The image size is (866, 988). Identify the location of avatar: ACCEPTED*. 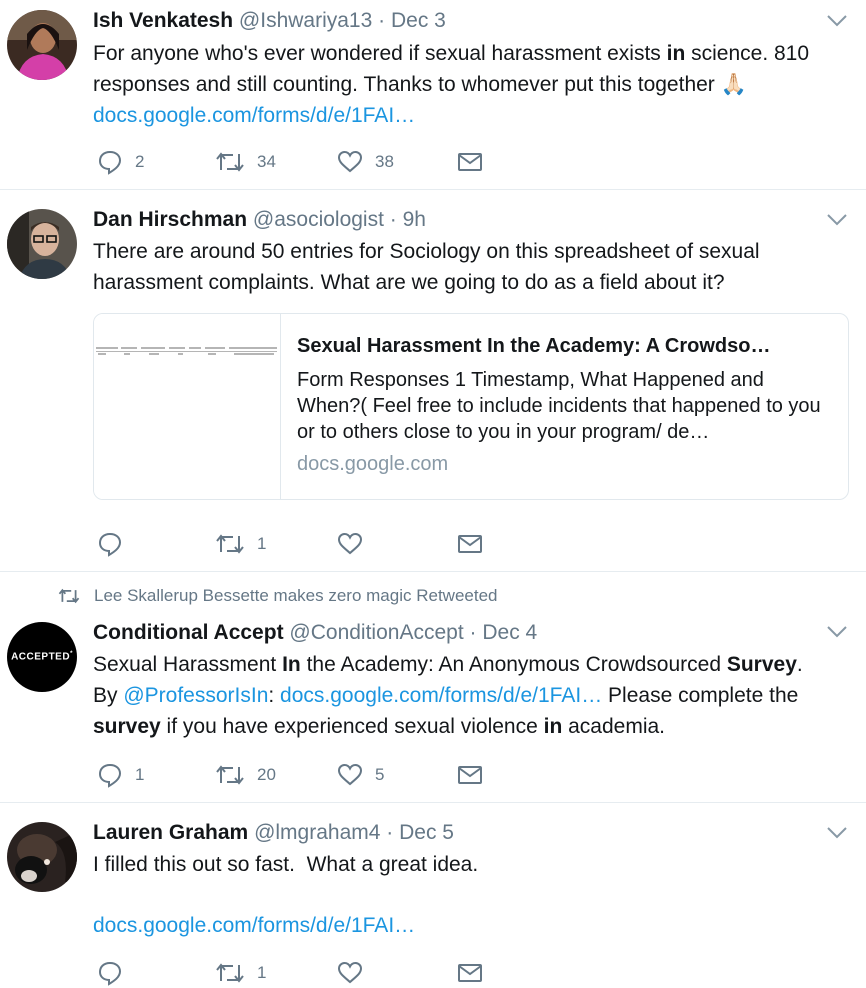
(42, 657).